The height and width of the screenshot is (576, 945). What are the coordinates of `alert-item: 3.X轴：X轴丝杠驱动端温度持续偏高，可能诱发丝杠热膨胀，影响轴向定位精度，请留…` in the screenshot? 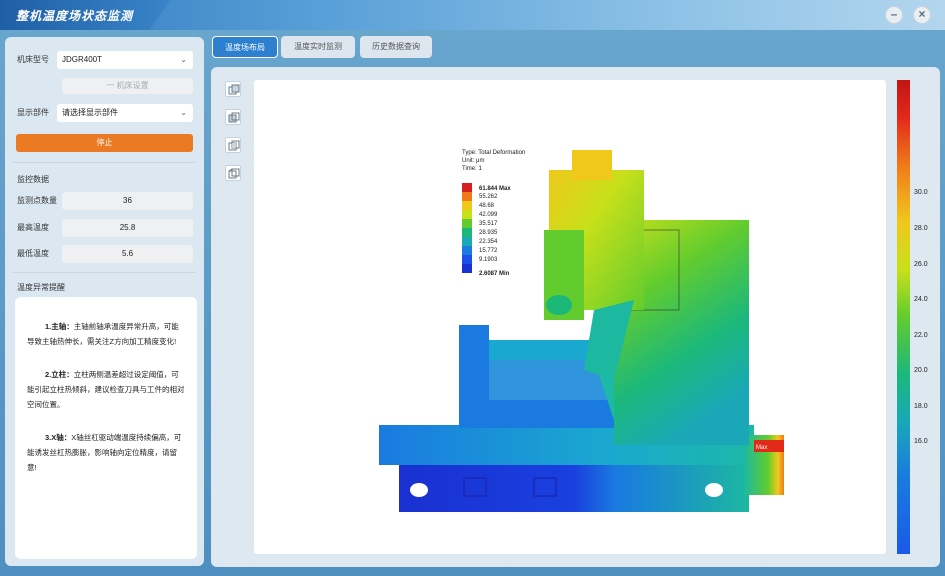 It's located at (106, 452).